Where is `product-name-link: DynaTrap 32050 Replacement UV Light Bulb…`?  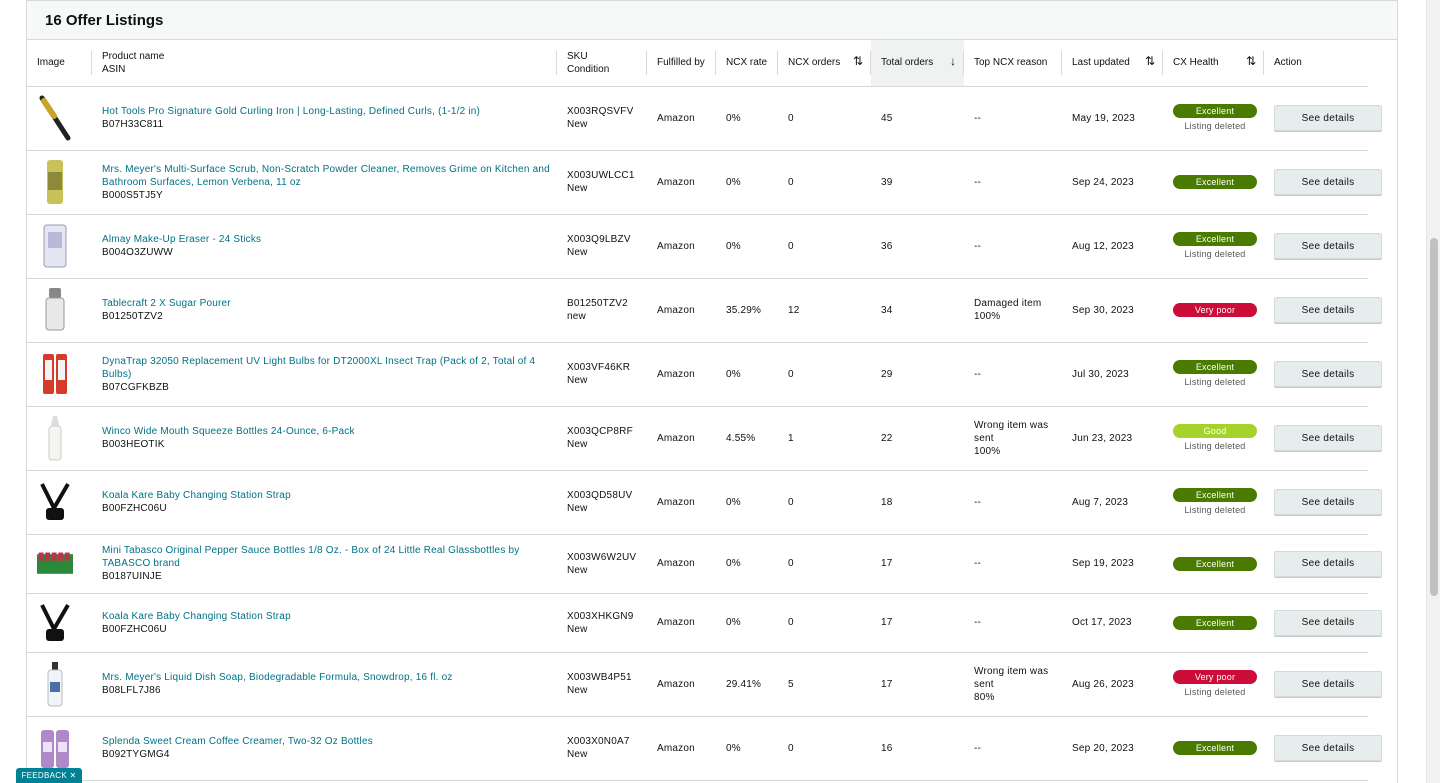
product-name-link: DynaTrap 32050 Replacement UV Light Bulb… is located at coordinates (329, 368).